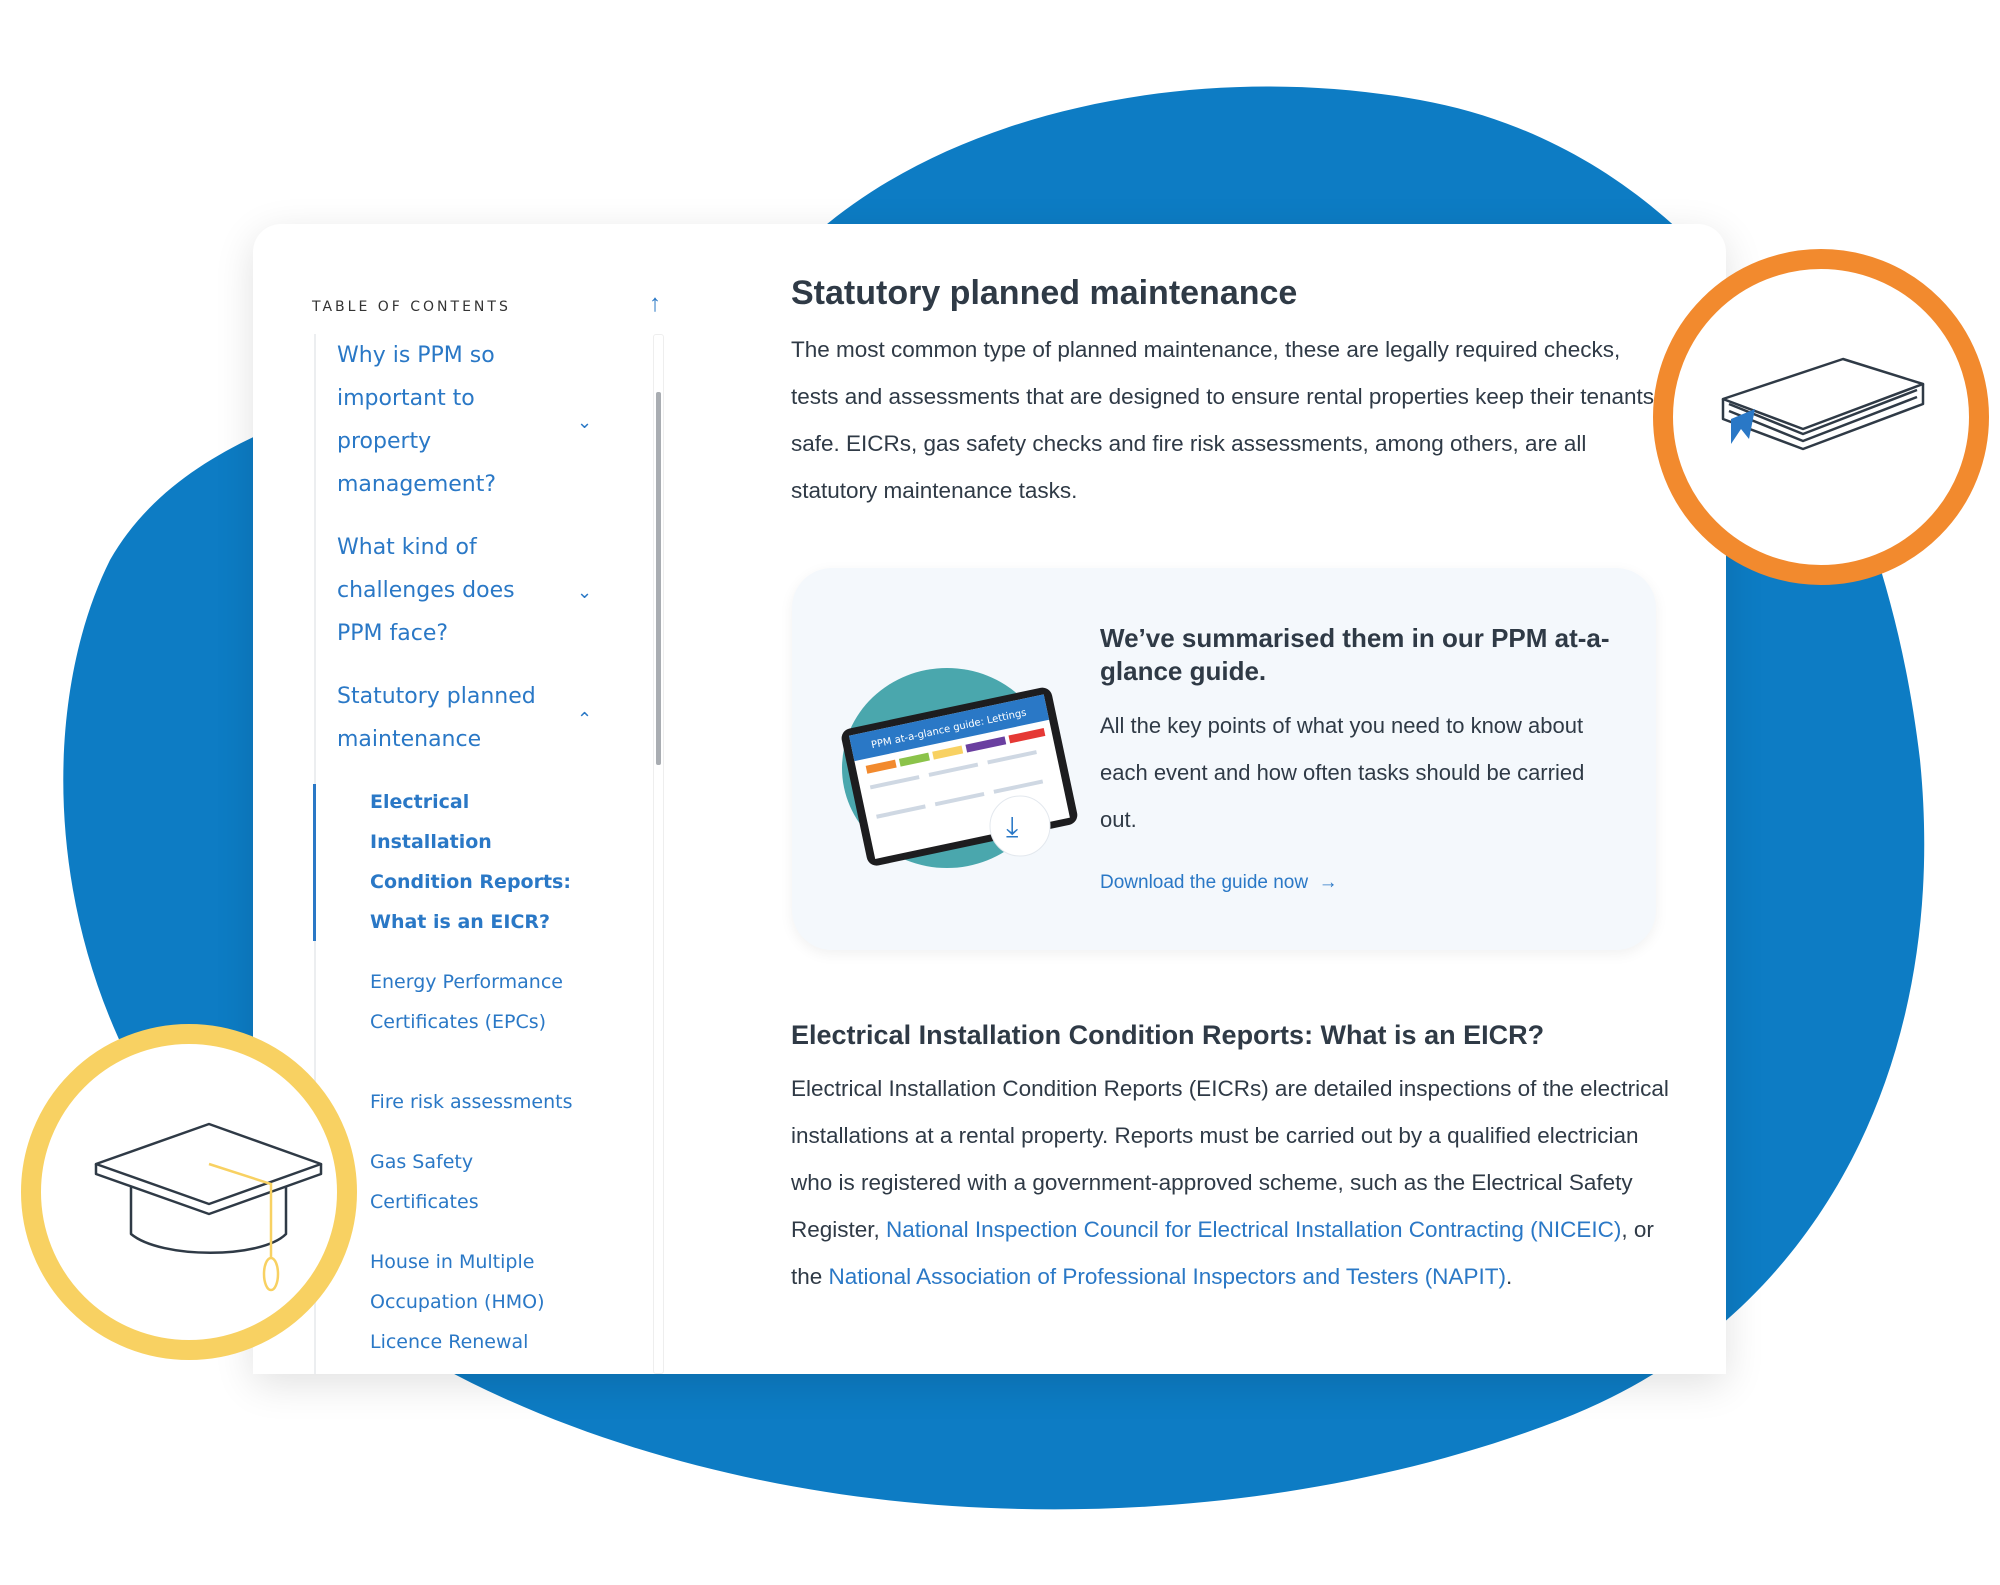  What do you see at coordinates (959, 768) in the screenshot?
I see `guide-tablet-image: PPM at-a-glance guide: Lettings` at bounding box center [959, 768].